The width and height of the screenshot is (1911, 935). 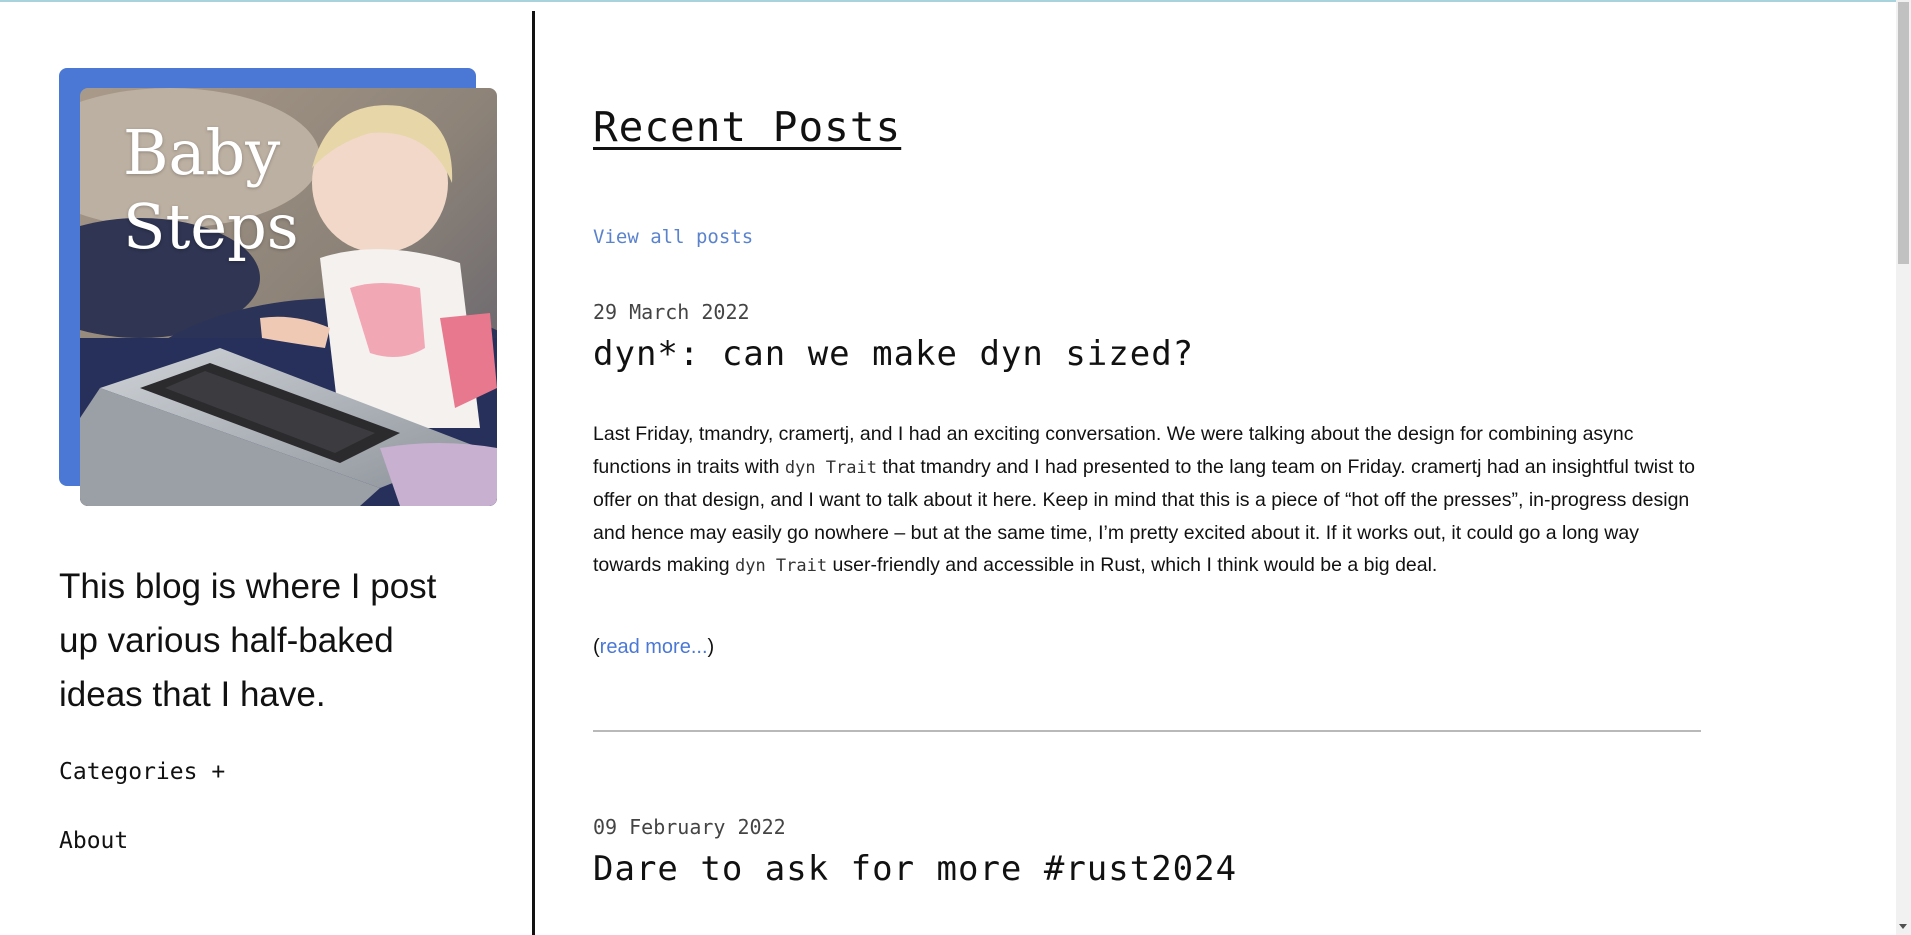 What do you see at coordinates (673, 237) in the screenshot?
I see `view-all-posts-link: View all posts` at bounding box center [673, 237].